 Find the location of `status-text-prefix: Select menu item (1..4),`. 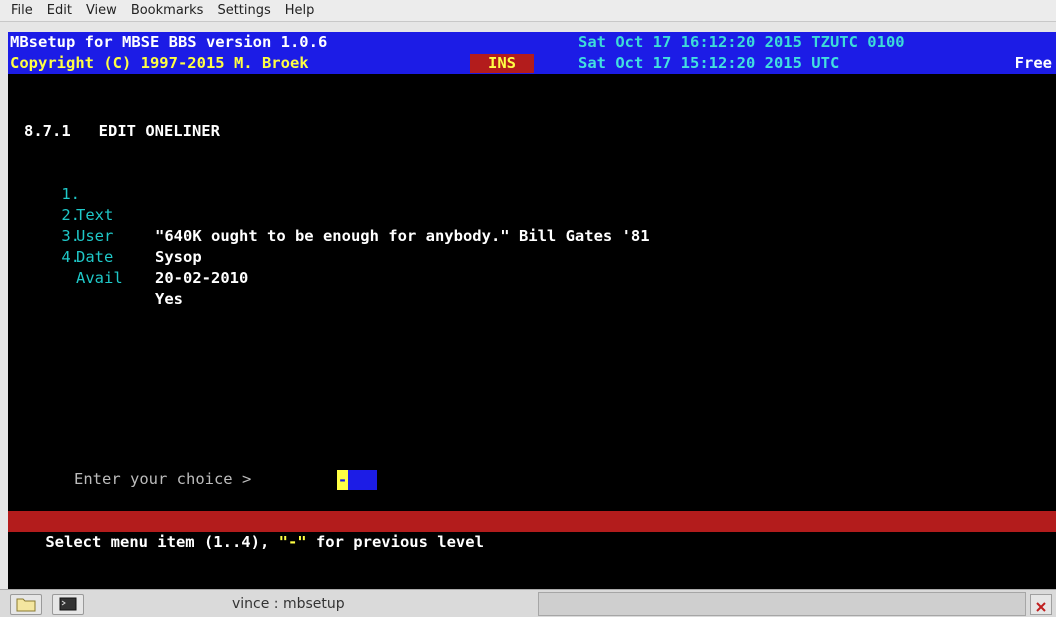

status-text-prefix: Select menu item (1..4), is located at coordinates (162, 542).